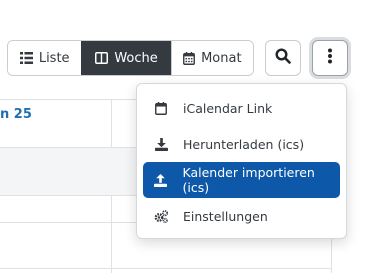  What do you see at coordinates (221, 58) in the screenshot?
I see `view-monat-label: Monat` at bounding box center [221, 58].